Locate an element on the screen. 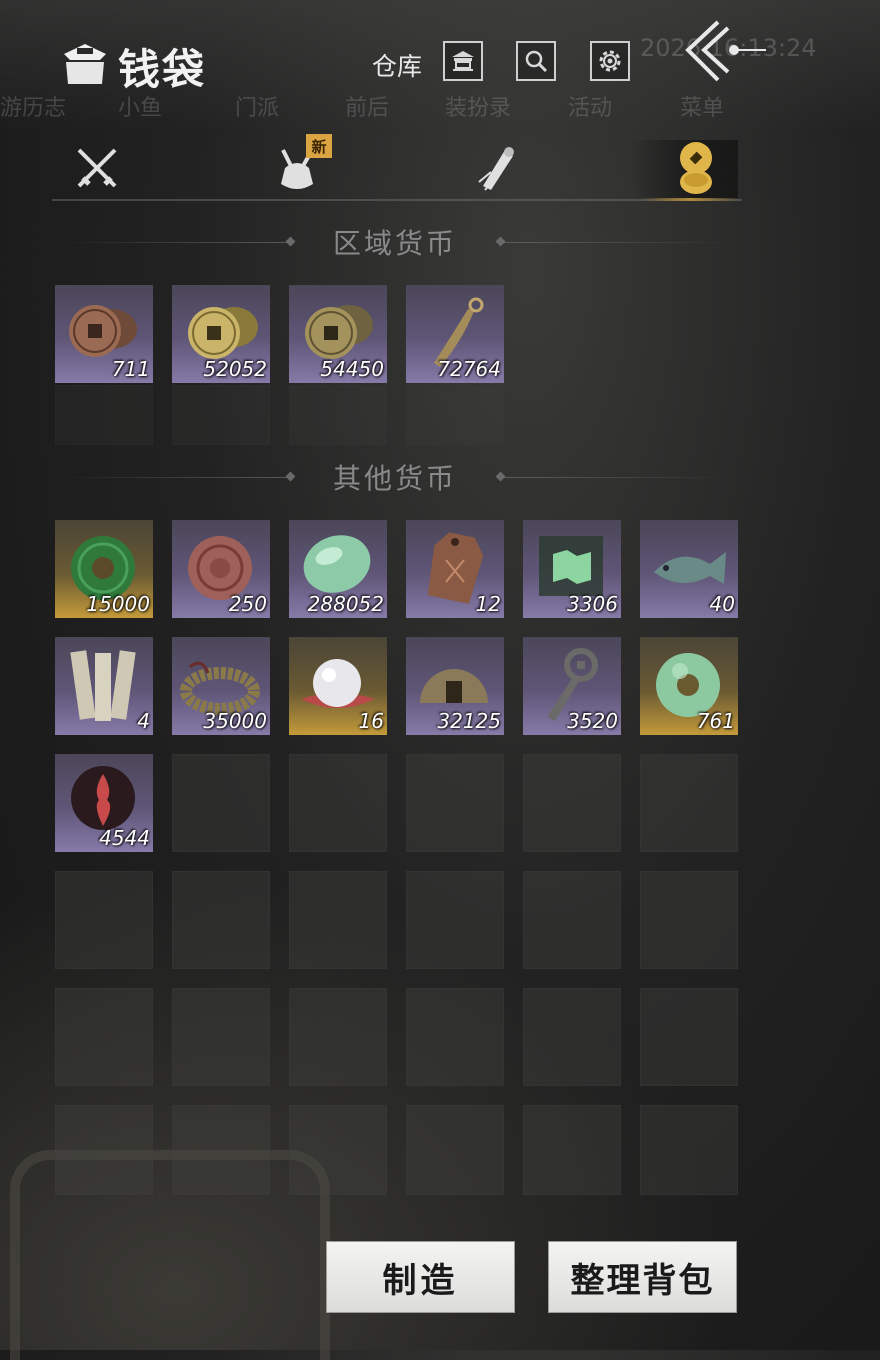 The height and width of the screenshot is (1360, 880). currency-slot: 16 is located at coordinates (338, 686).